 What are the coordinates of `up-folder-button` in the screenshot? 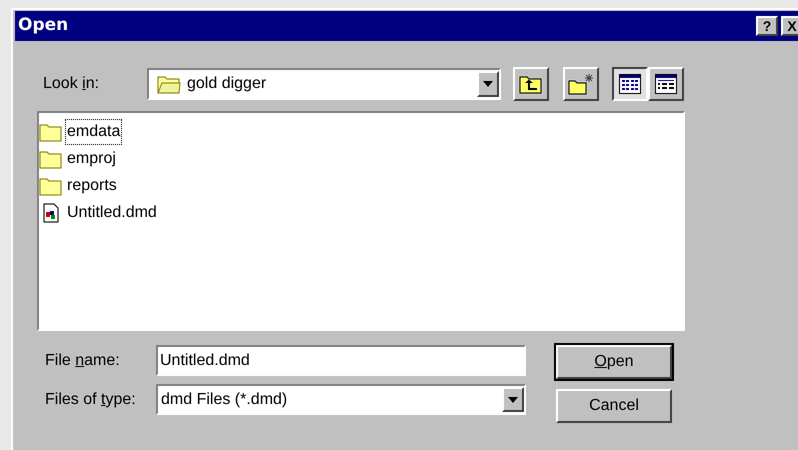 It's located at (531, 84).